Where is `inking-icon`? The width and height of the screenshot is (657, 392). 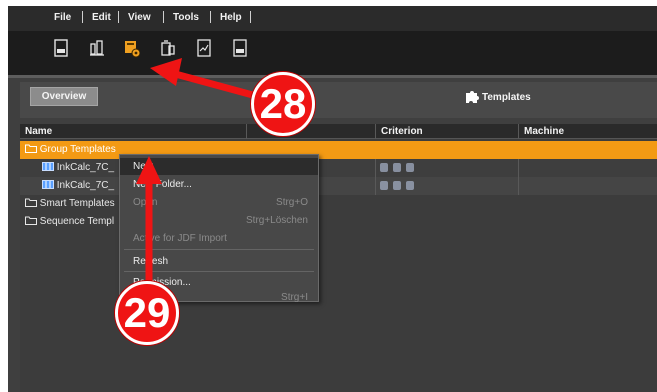
inking-icon is located at coordinates (97, 48).